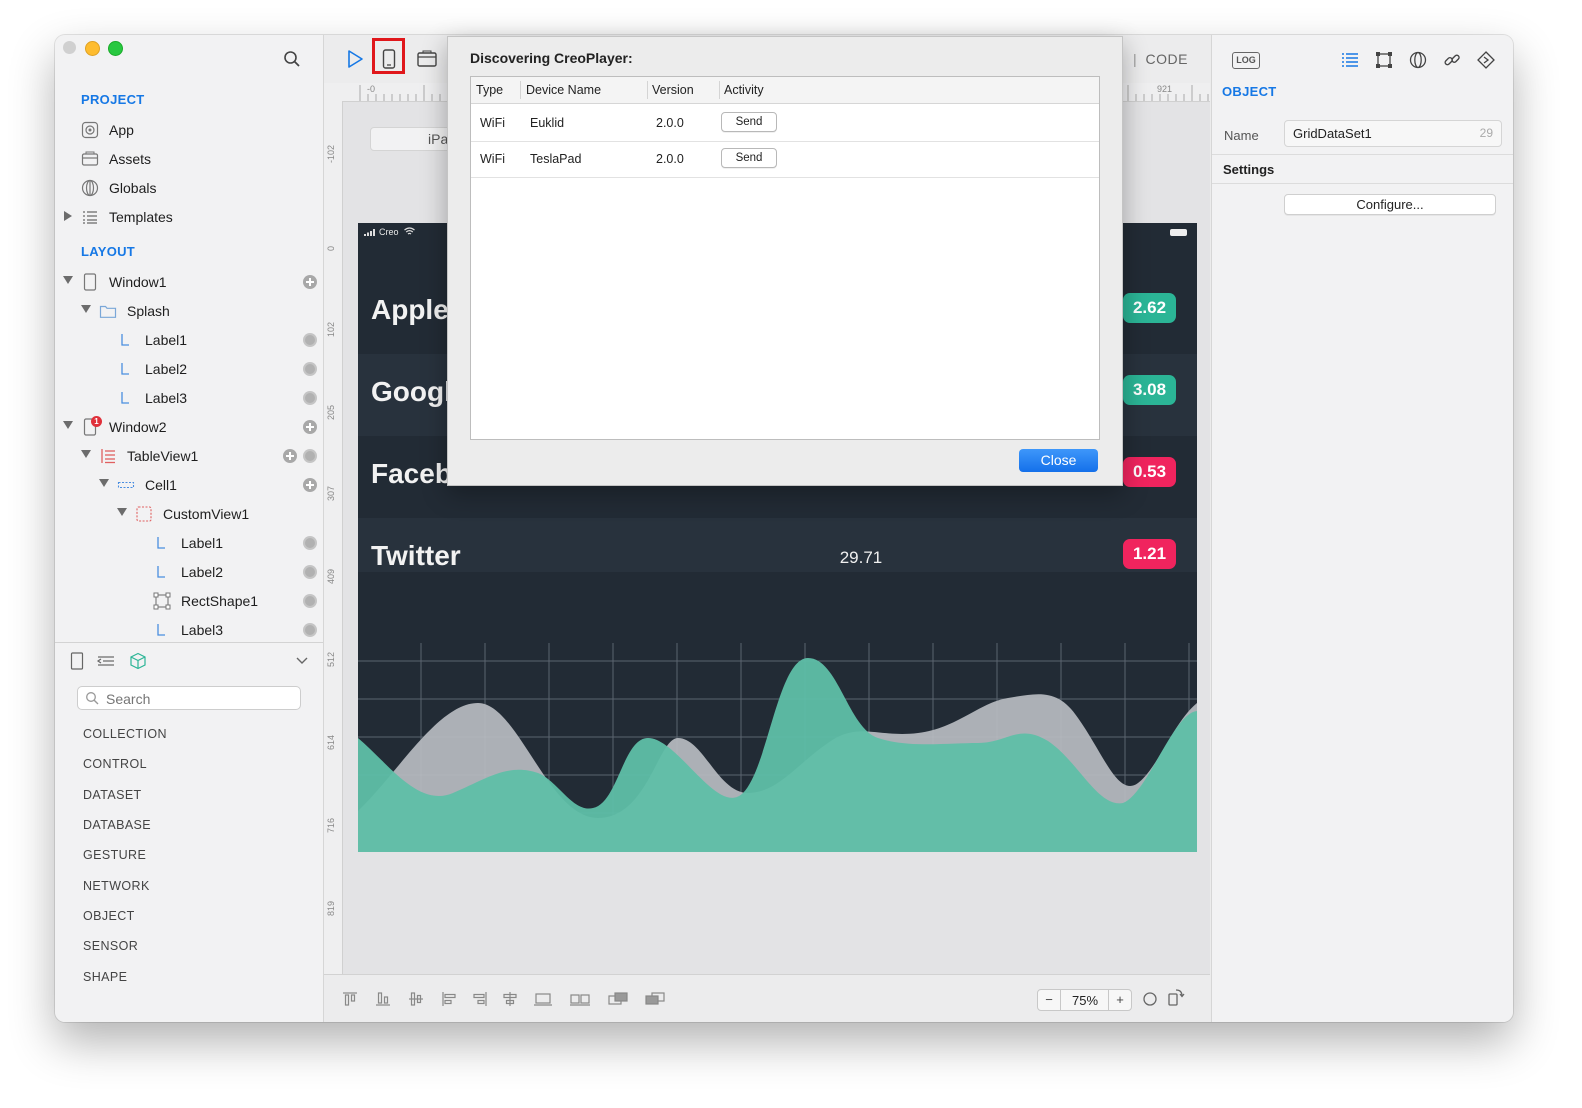  I want to click on library-search-input, so click(198, 698).